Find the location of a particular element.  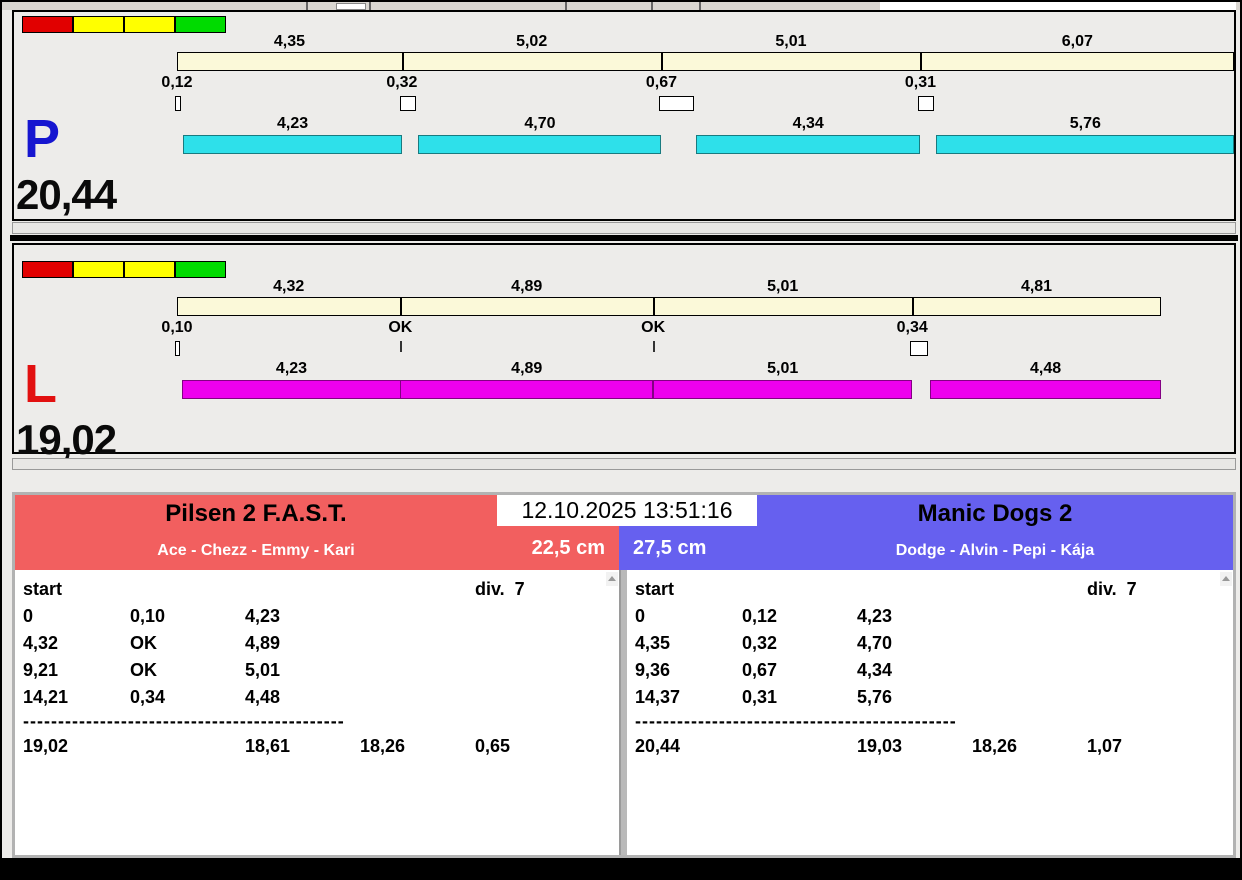

leg-time-label: 6,07 is located at coordinates (1077, 41).